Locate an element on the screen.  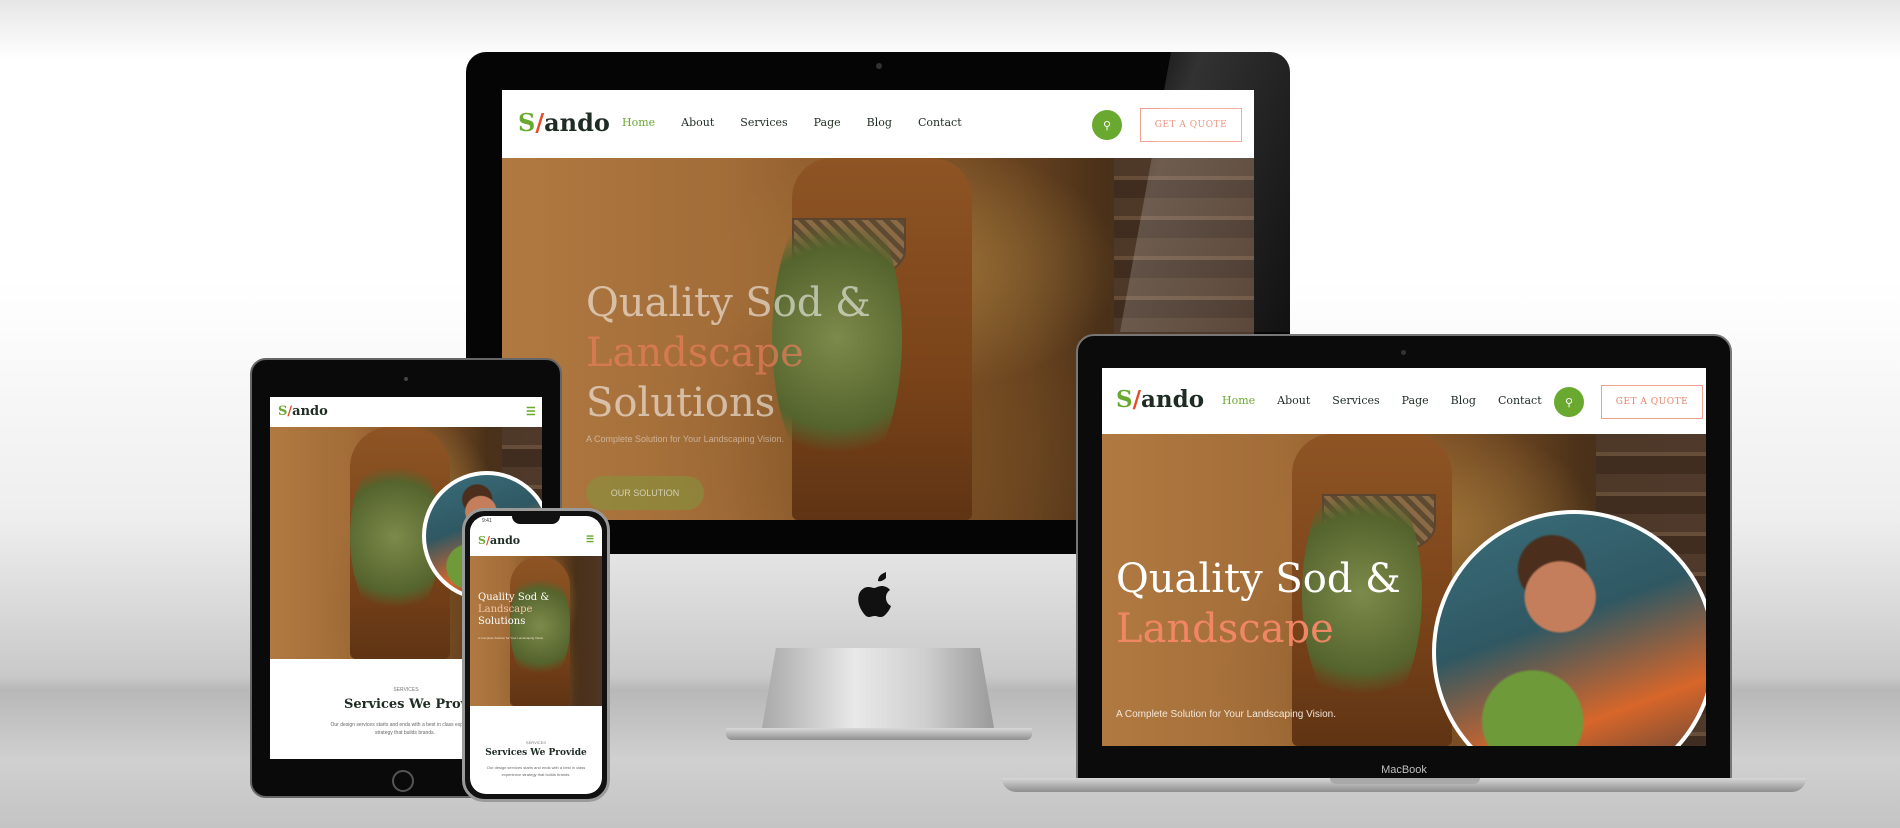
imac-cta-button: OUR SOLUTION is located at coordinates (645, 493).